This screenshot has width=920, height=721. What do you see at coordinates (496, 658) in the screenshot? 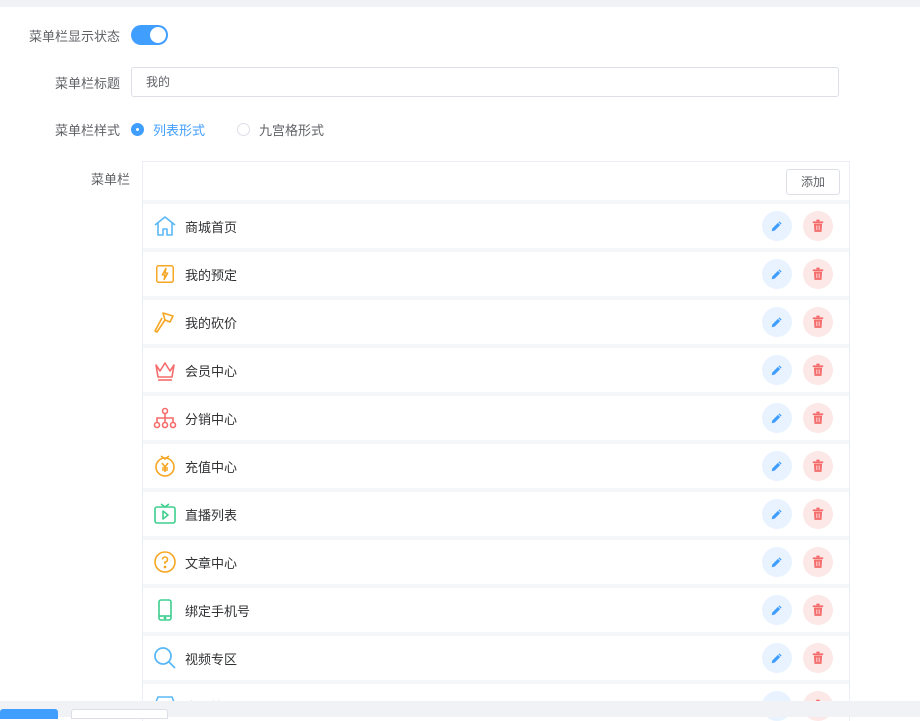
I see `menu-item: 视频专区` at bounding box center [496, 658].